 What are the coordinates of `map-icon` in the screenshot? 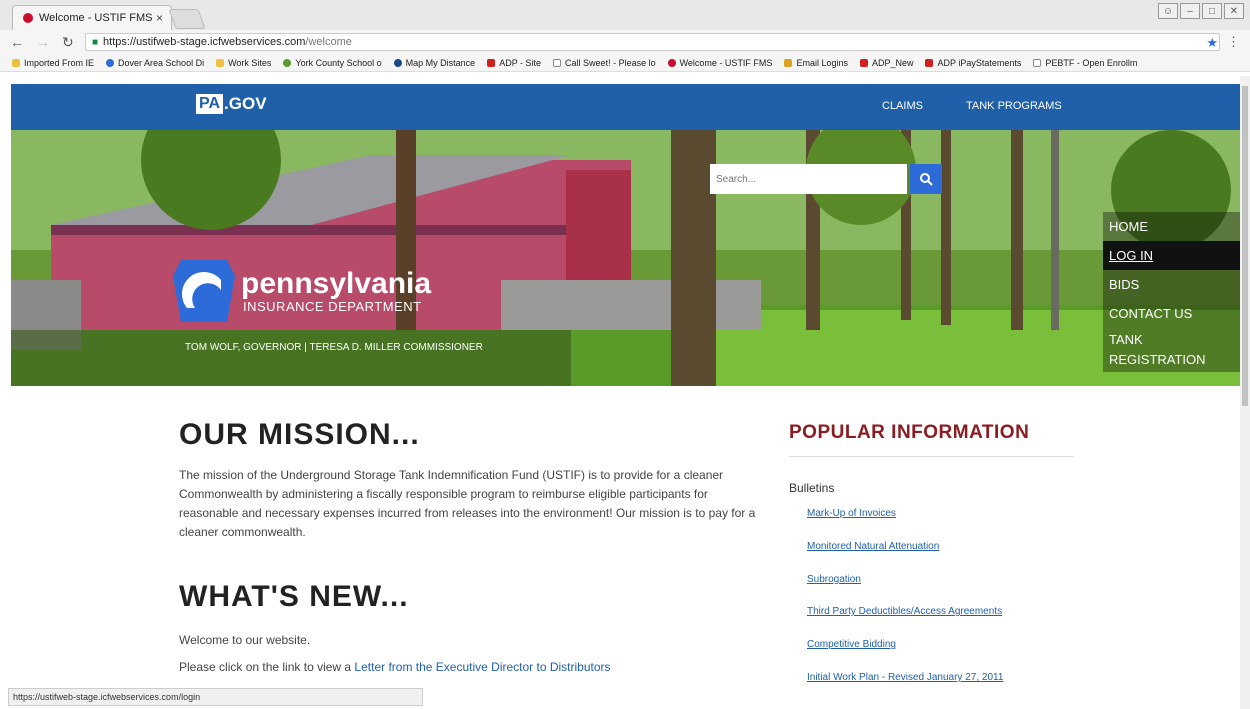 It's located at (397, 62).